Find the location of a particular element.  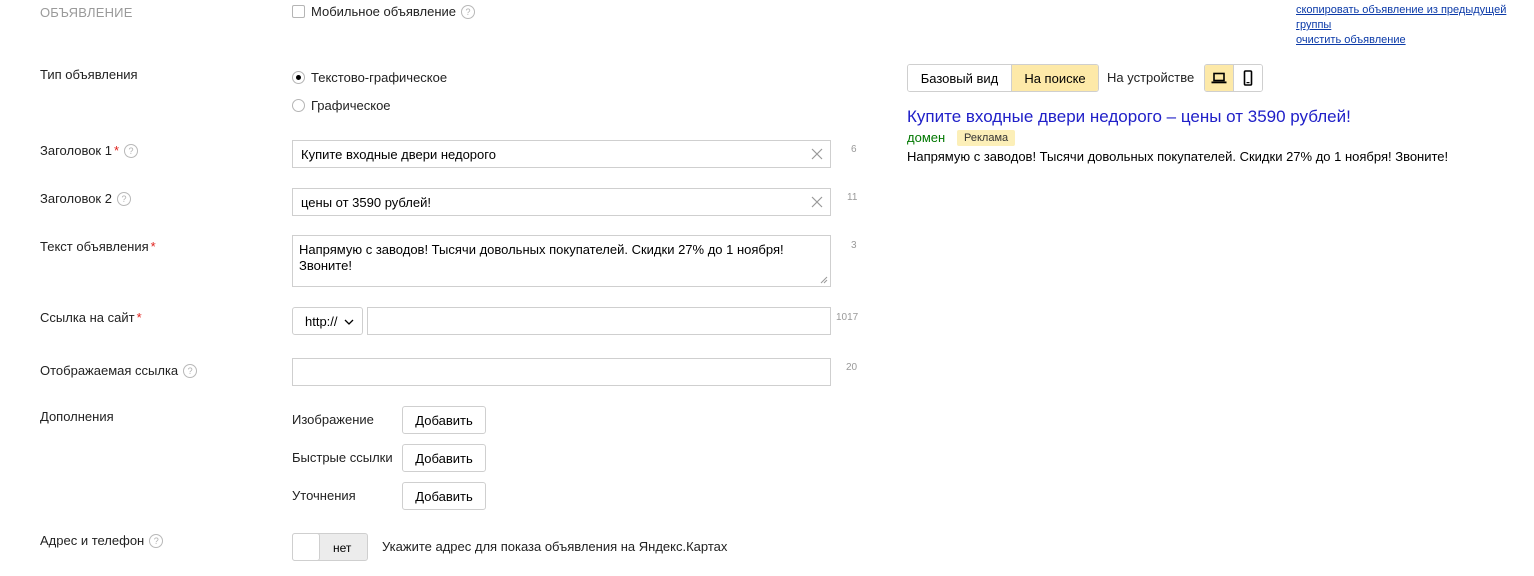

preview-domain: домен is located at coordinates (926, 137).